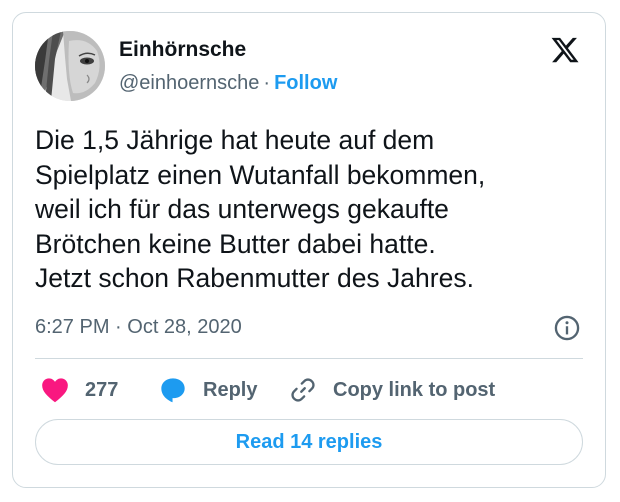  Describe the element at coordinates (138, 327) in the screenshot. I see `tweet-timestamp: 6:27 PM · Oct 28, 2020` at that location.